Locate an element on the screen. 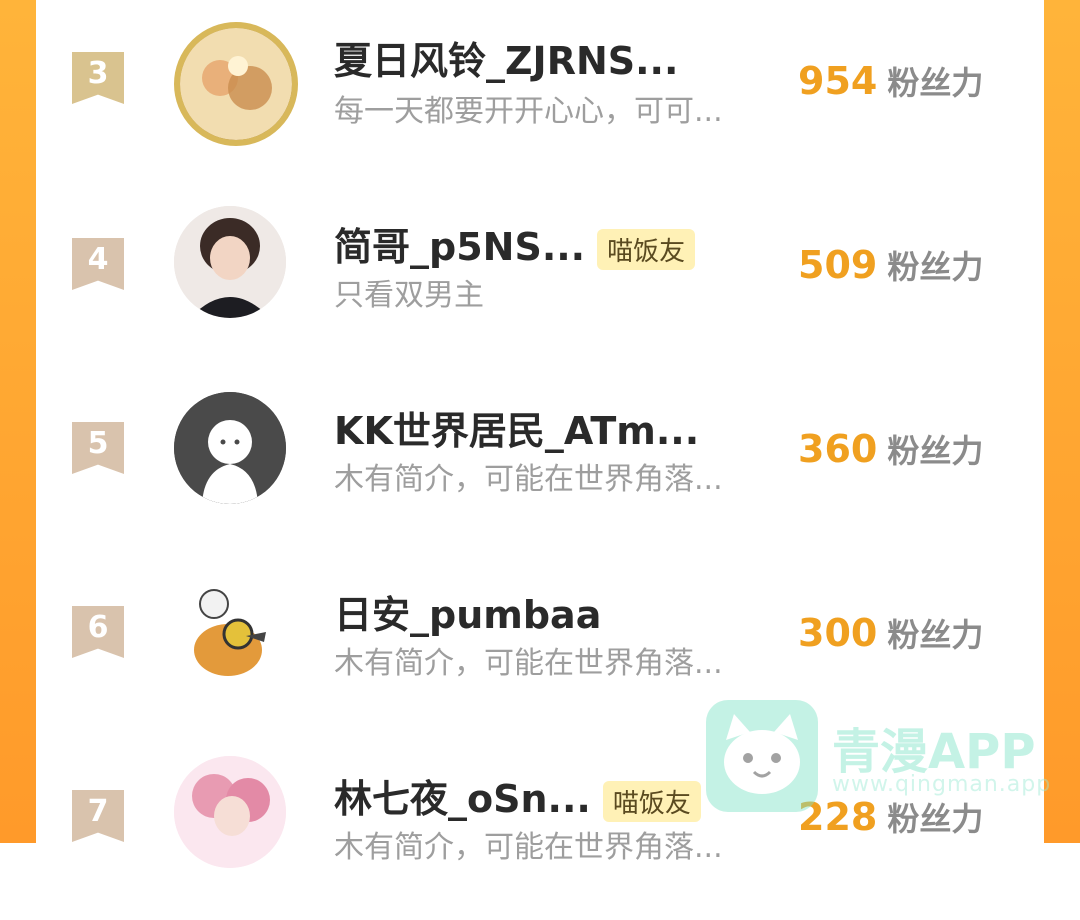 This screenshot has height=920, width=1080. rank-badge: 7 is located at coordinates (98, 816).